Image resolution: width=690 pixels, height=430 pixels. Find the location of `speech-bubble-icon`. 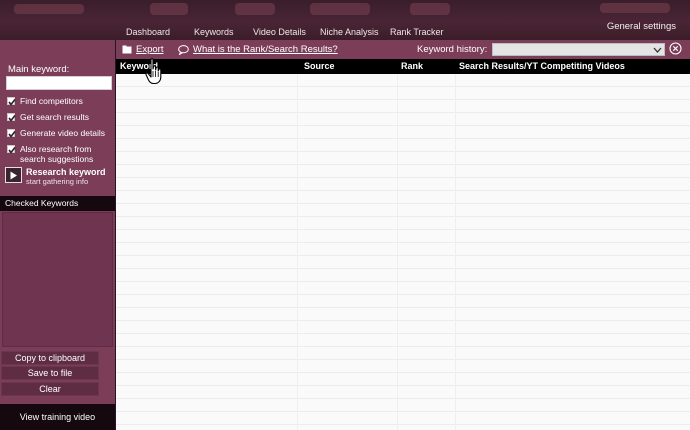

speech-bubble-icon is located at coordinates (183, 49).